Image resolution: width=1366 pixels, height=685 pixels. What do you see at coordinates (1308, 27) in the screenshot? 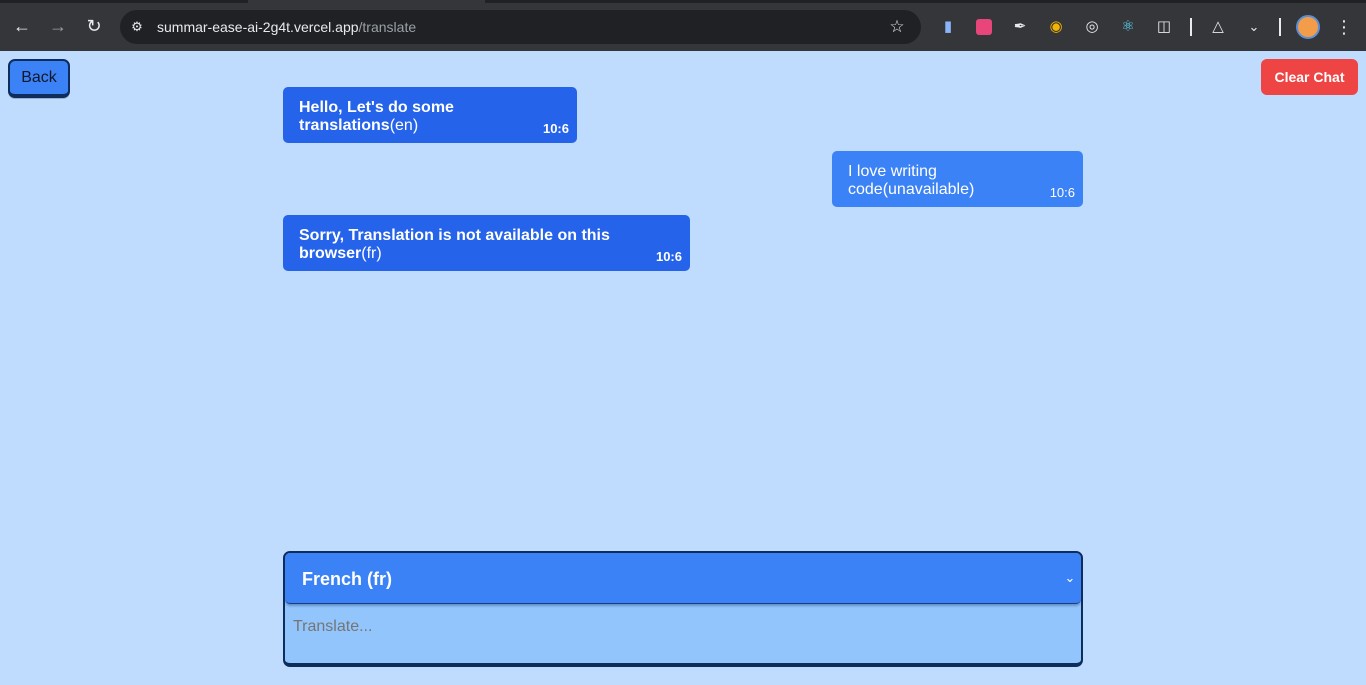
I see `profile-avatar` at bounding box center [1308, 27].